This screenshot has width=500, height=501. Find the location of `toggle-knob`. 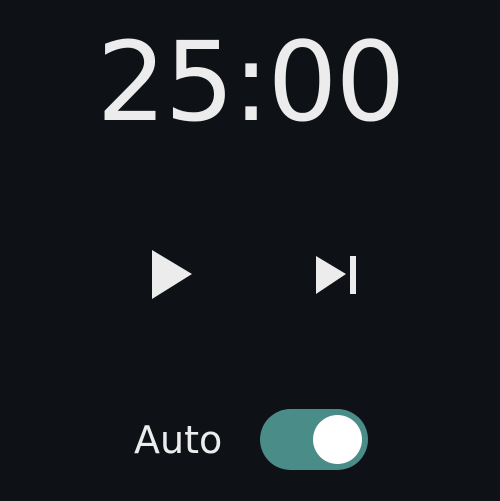

toggle-knob is located at coordinates (337, 439).